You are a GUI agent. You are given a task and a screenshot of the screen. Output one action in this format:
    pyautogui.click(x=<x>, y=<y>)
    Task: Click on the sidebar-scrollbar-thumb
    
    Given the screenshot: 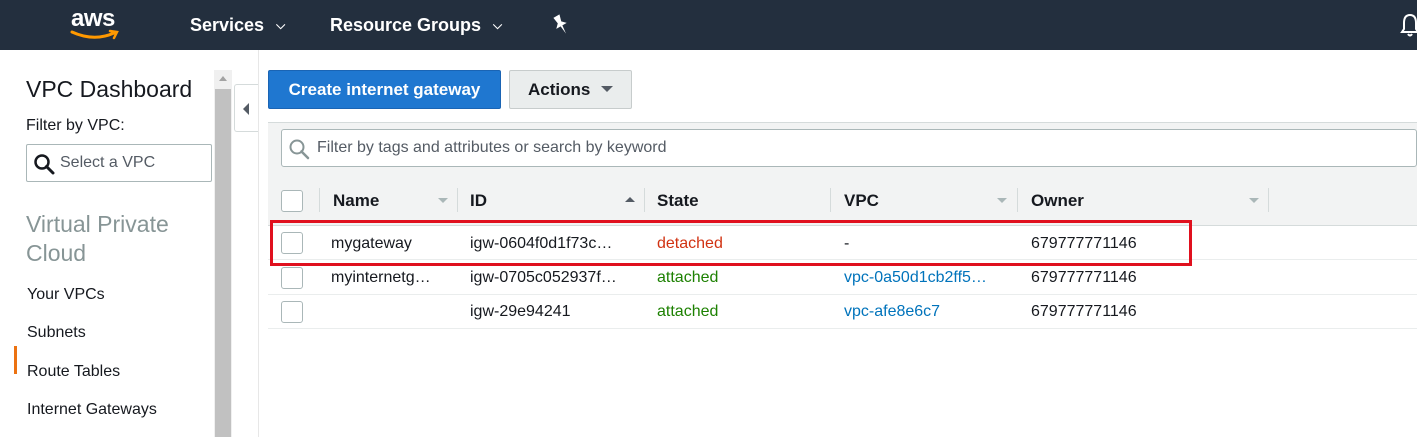 What is the action you would take?
    pyautogui.click(x=223, y=263)
    